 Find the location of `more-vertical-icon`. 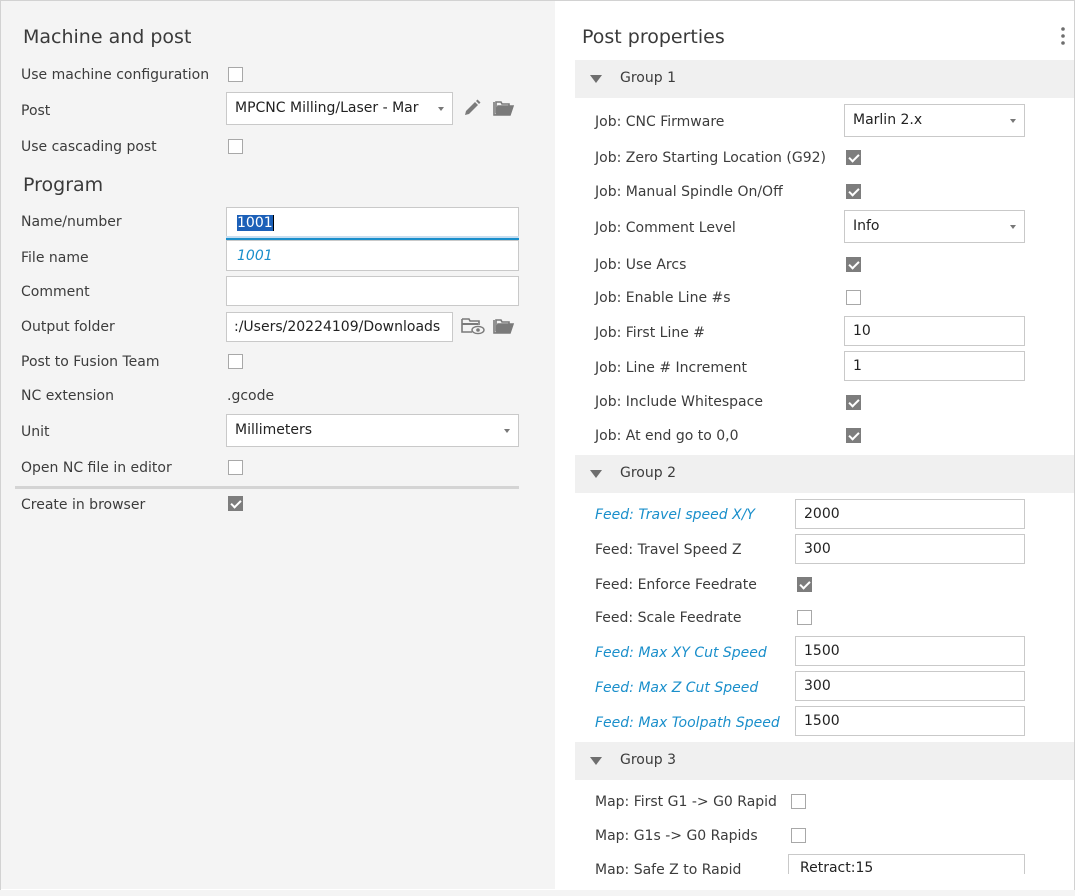

more-vertical-icon is located at coordinates (1063, 37).